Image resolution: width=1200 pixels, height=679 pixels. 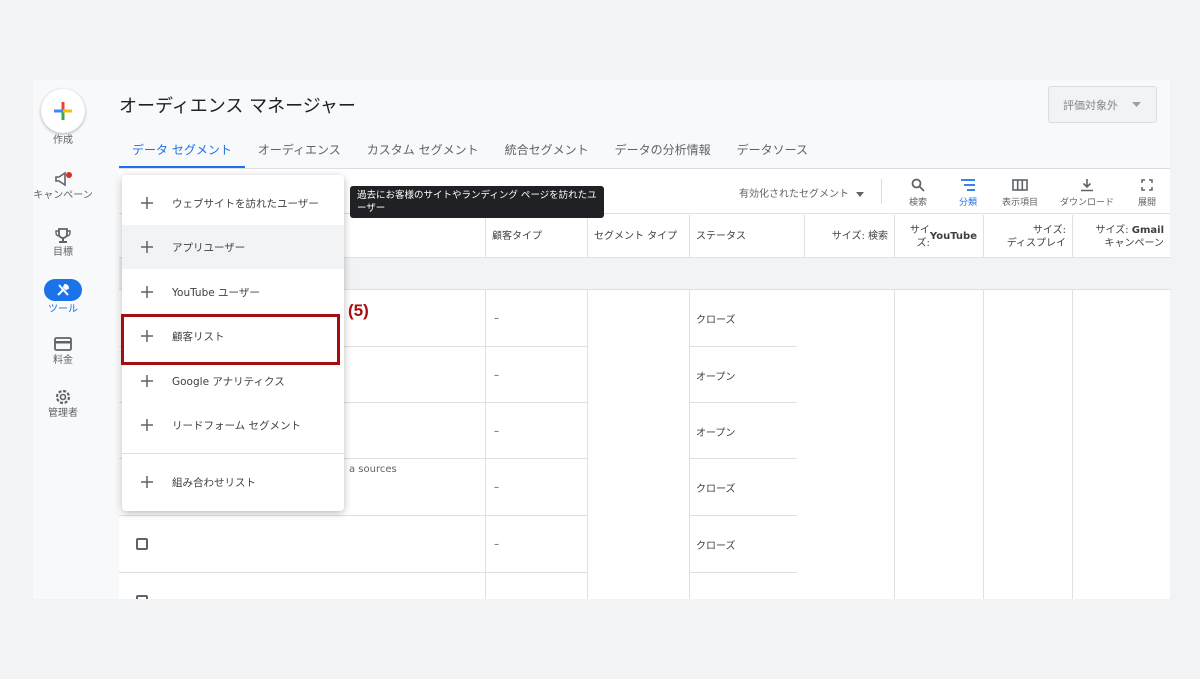 I want to click on eval-status-label: 評価対象外, so click(x=1090, y=105).